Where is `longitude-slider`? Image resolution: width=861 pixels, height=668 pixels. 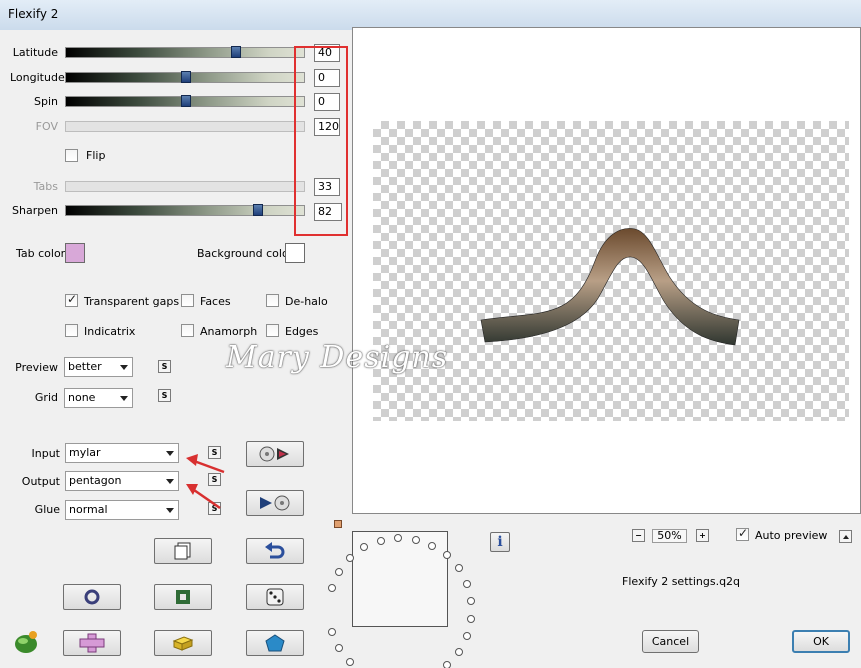
longitude-slider is located at coordinates (185, 77).